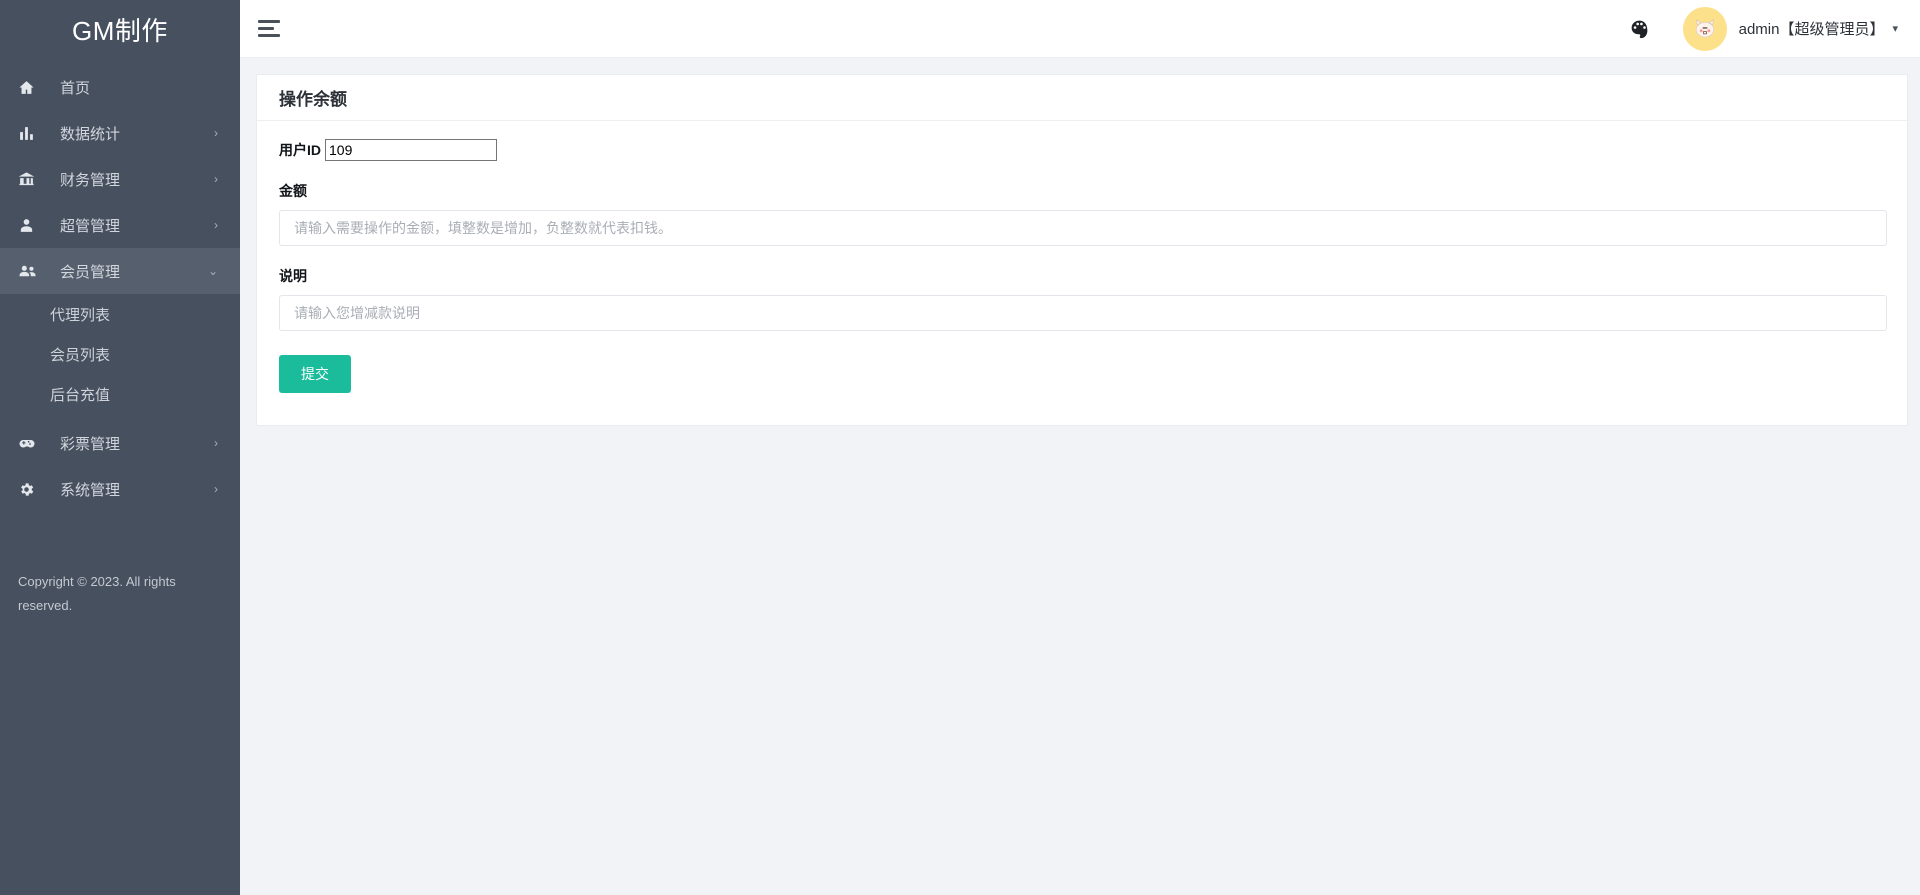 This screenshot has width=1920, height=895. I want to click on bank-icon, so click(32, 179).